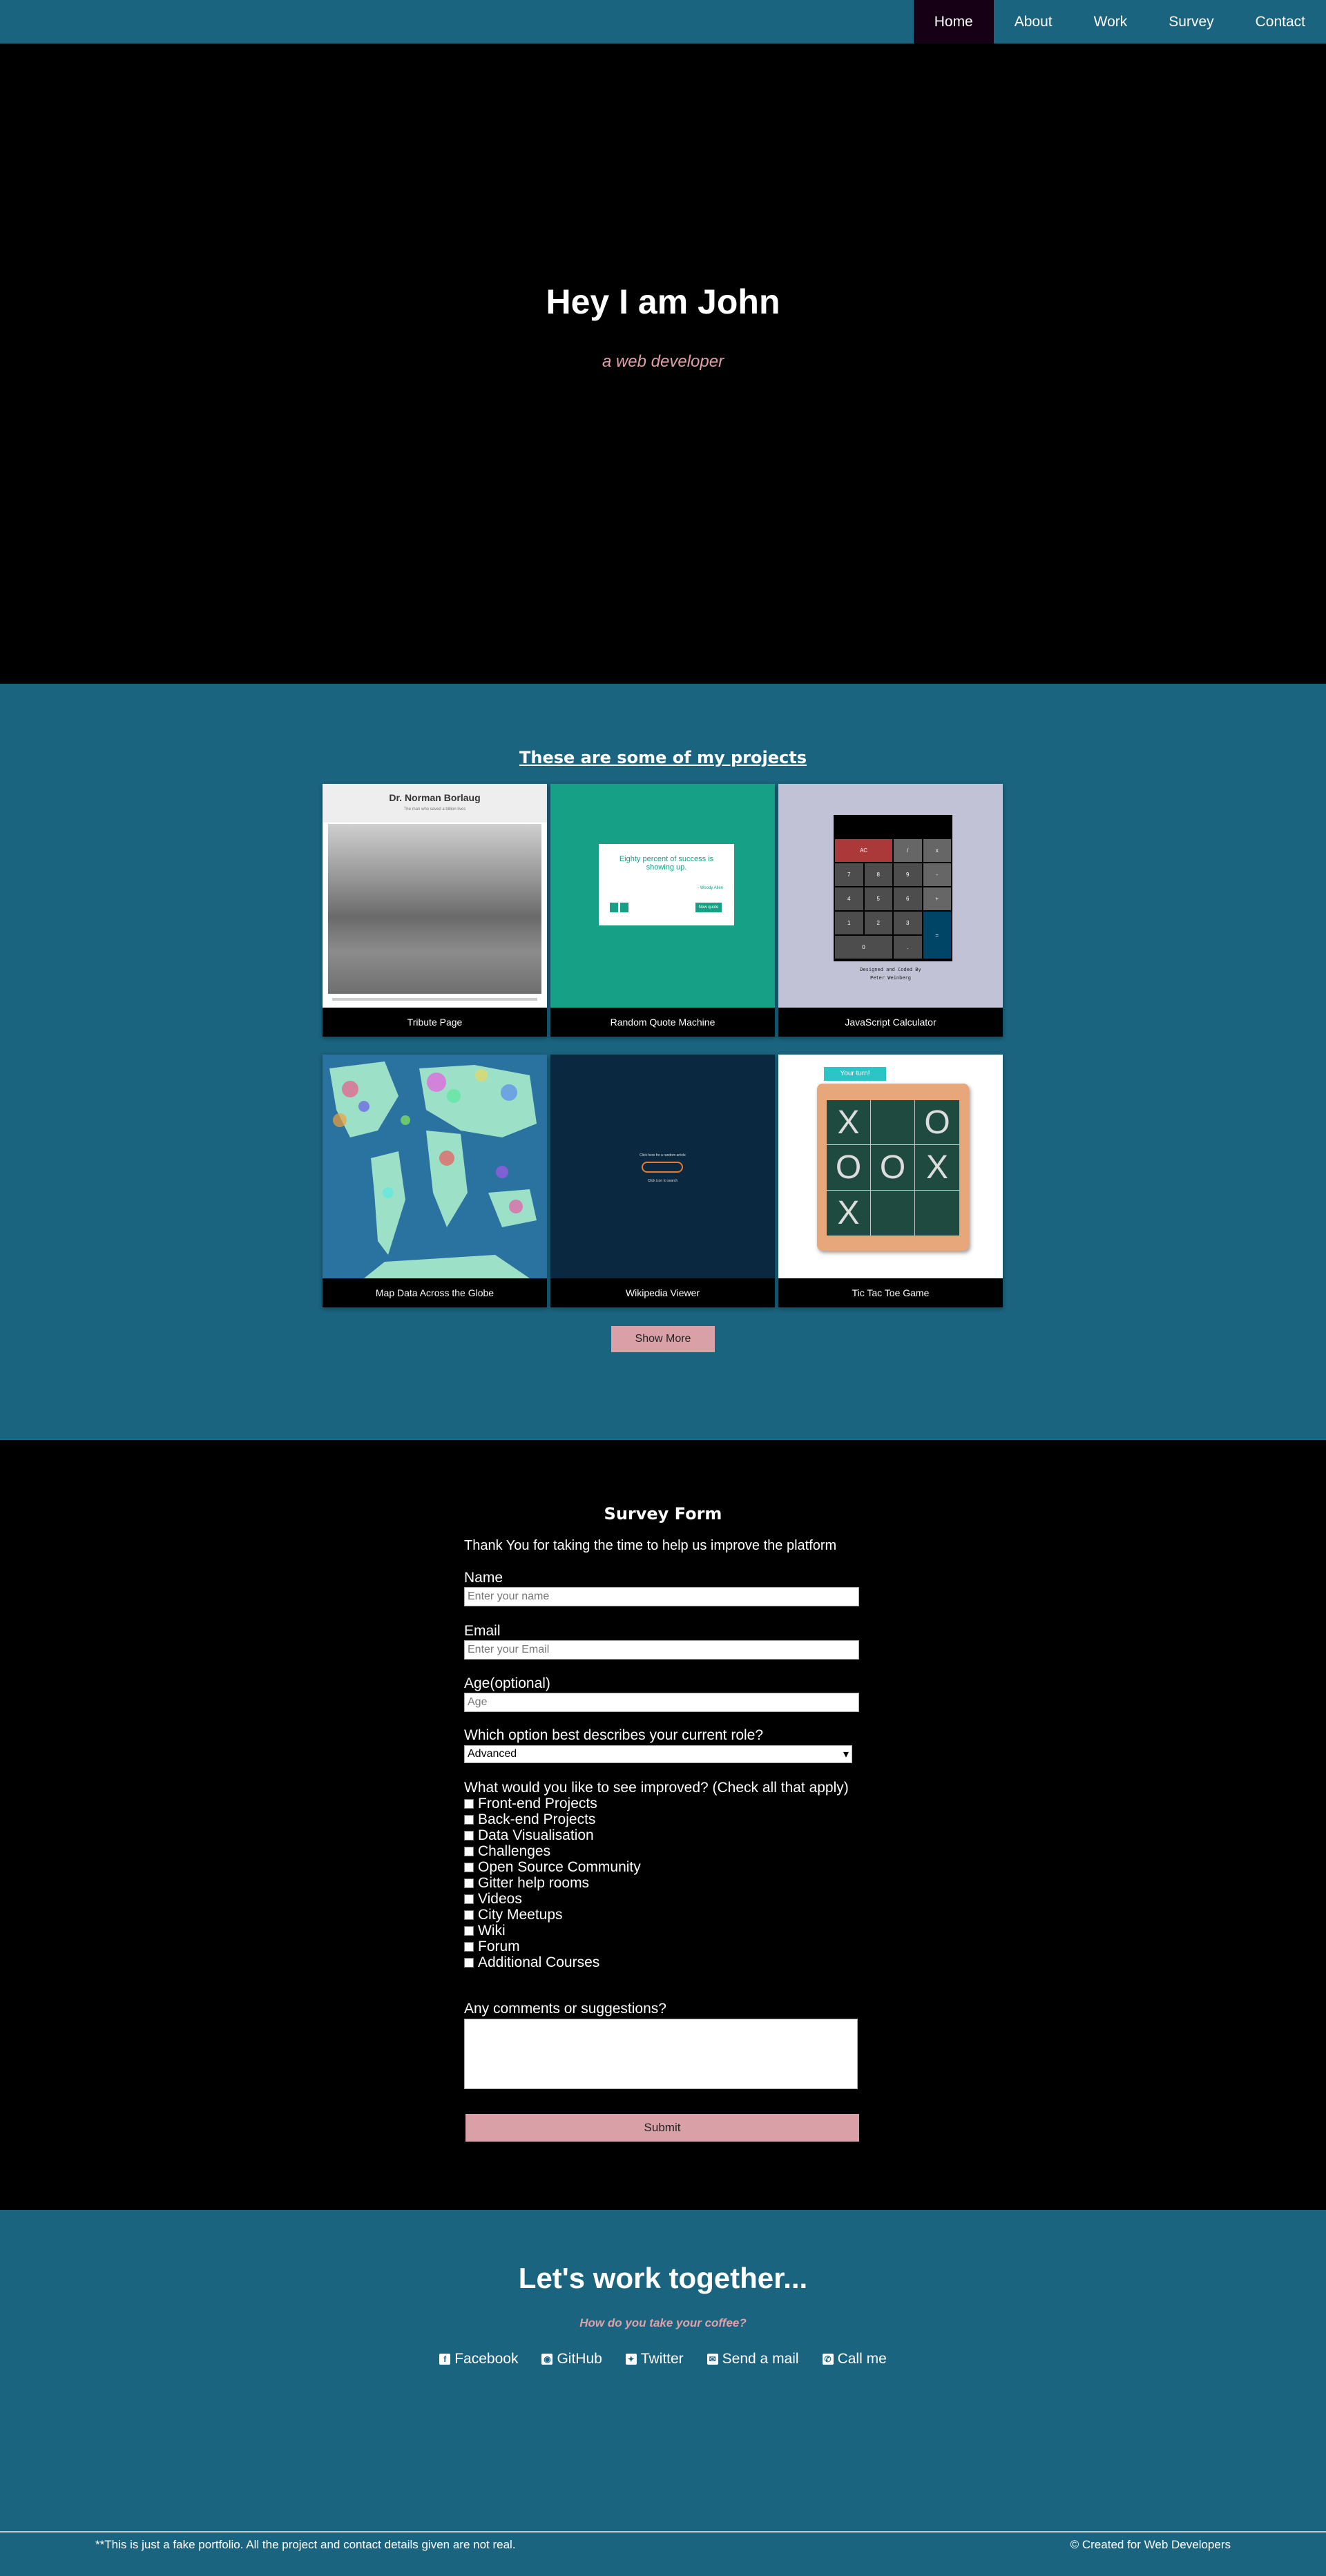  Describe the element at coordinates (849, 898) in the screenshot. I see `calc-key: 4` at that location.